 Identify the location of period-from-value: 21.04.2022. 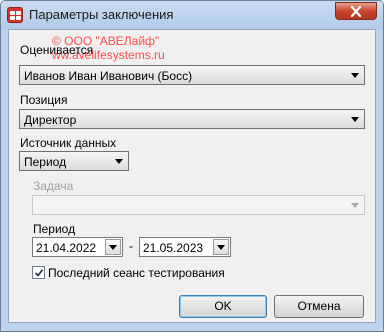
(66, 248).